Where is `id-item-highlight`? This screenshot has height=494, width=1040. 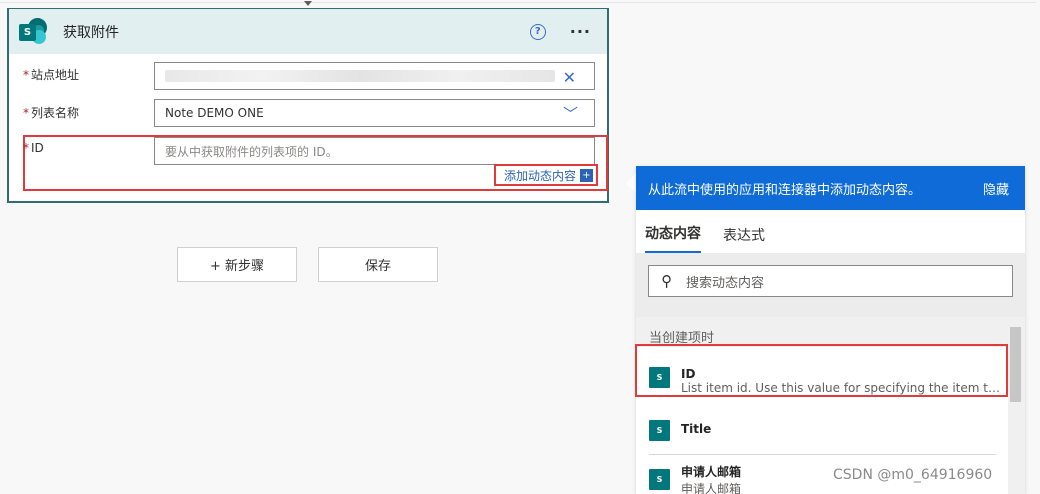 id-item-highlight is located at coordinates (821, 370).